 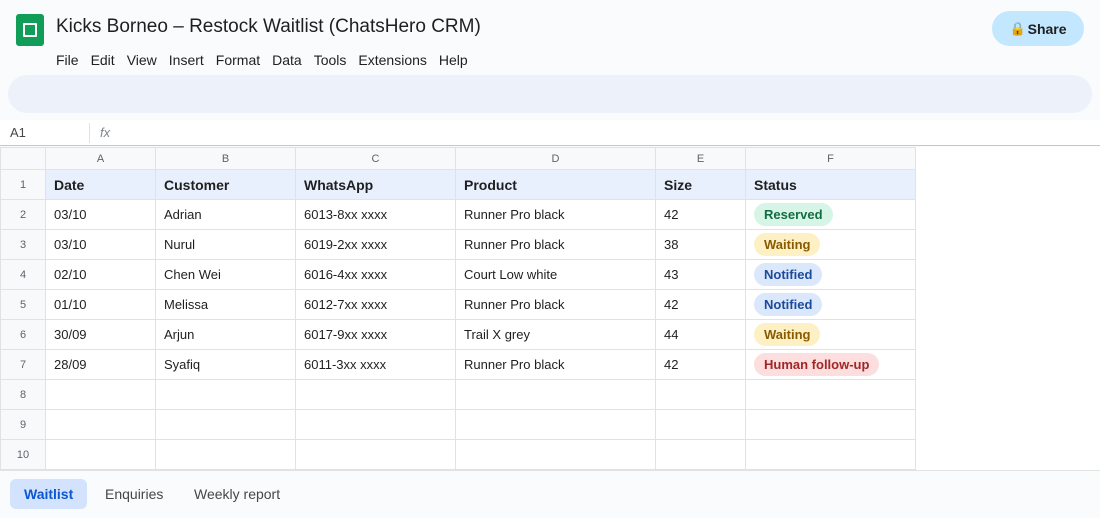 I want to click on row-header-1: 1, so click(x=23, y=184).